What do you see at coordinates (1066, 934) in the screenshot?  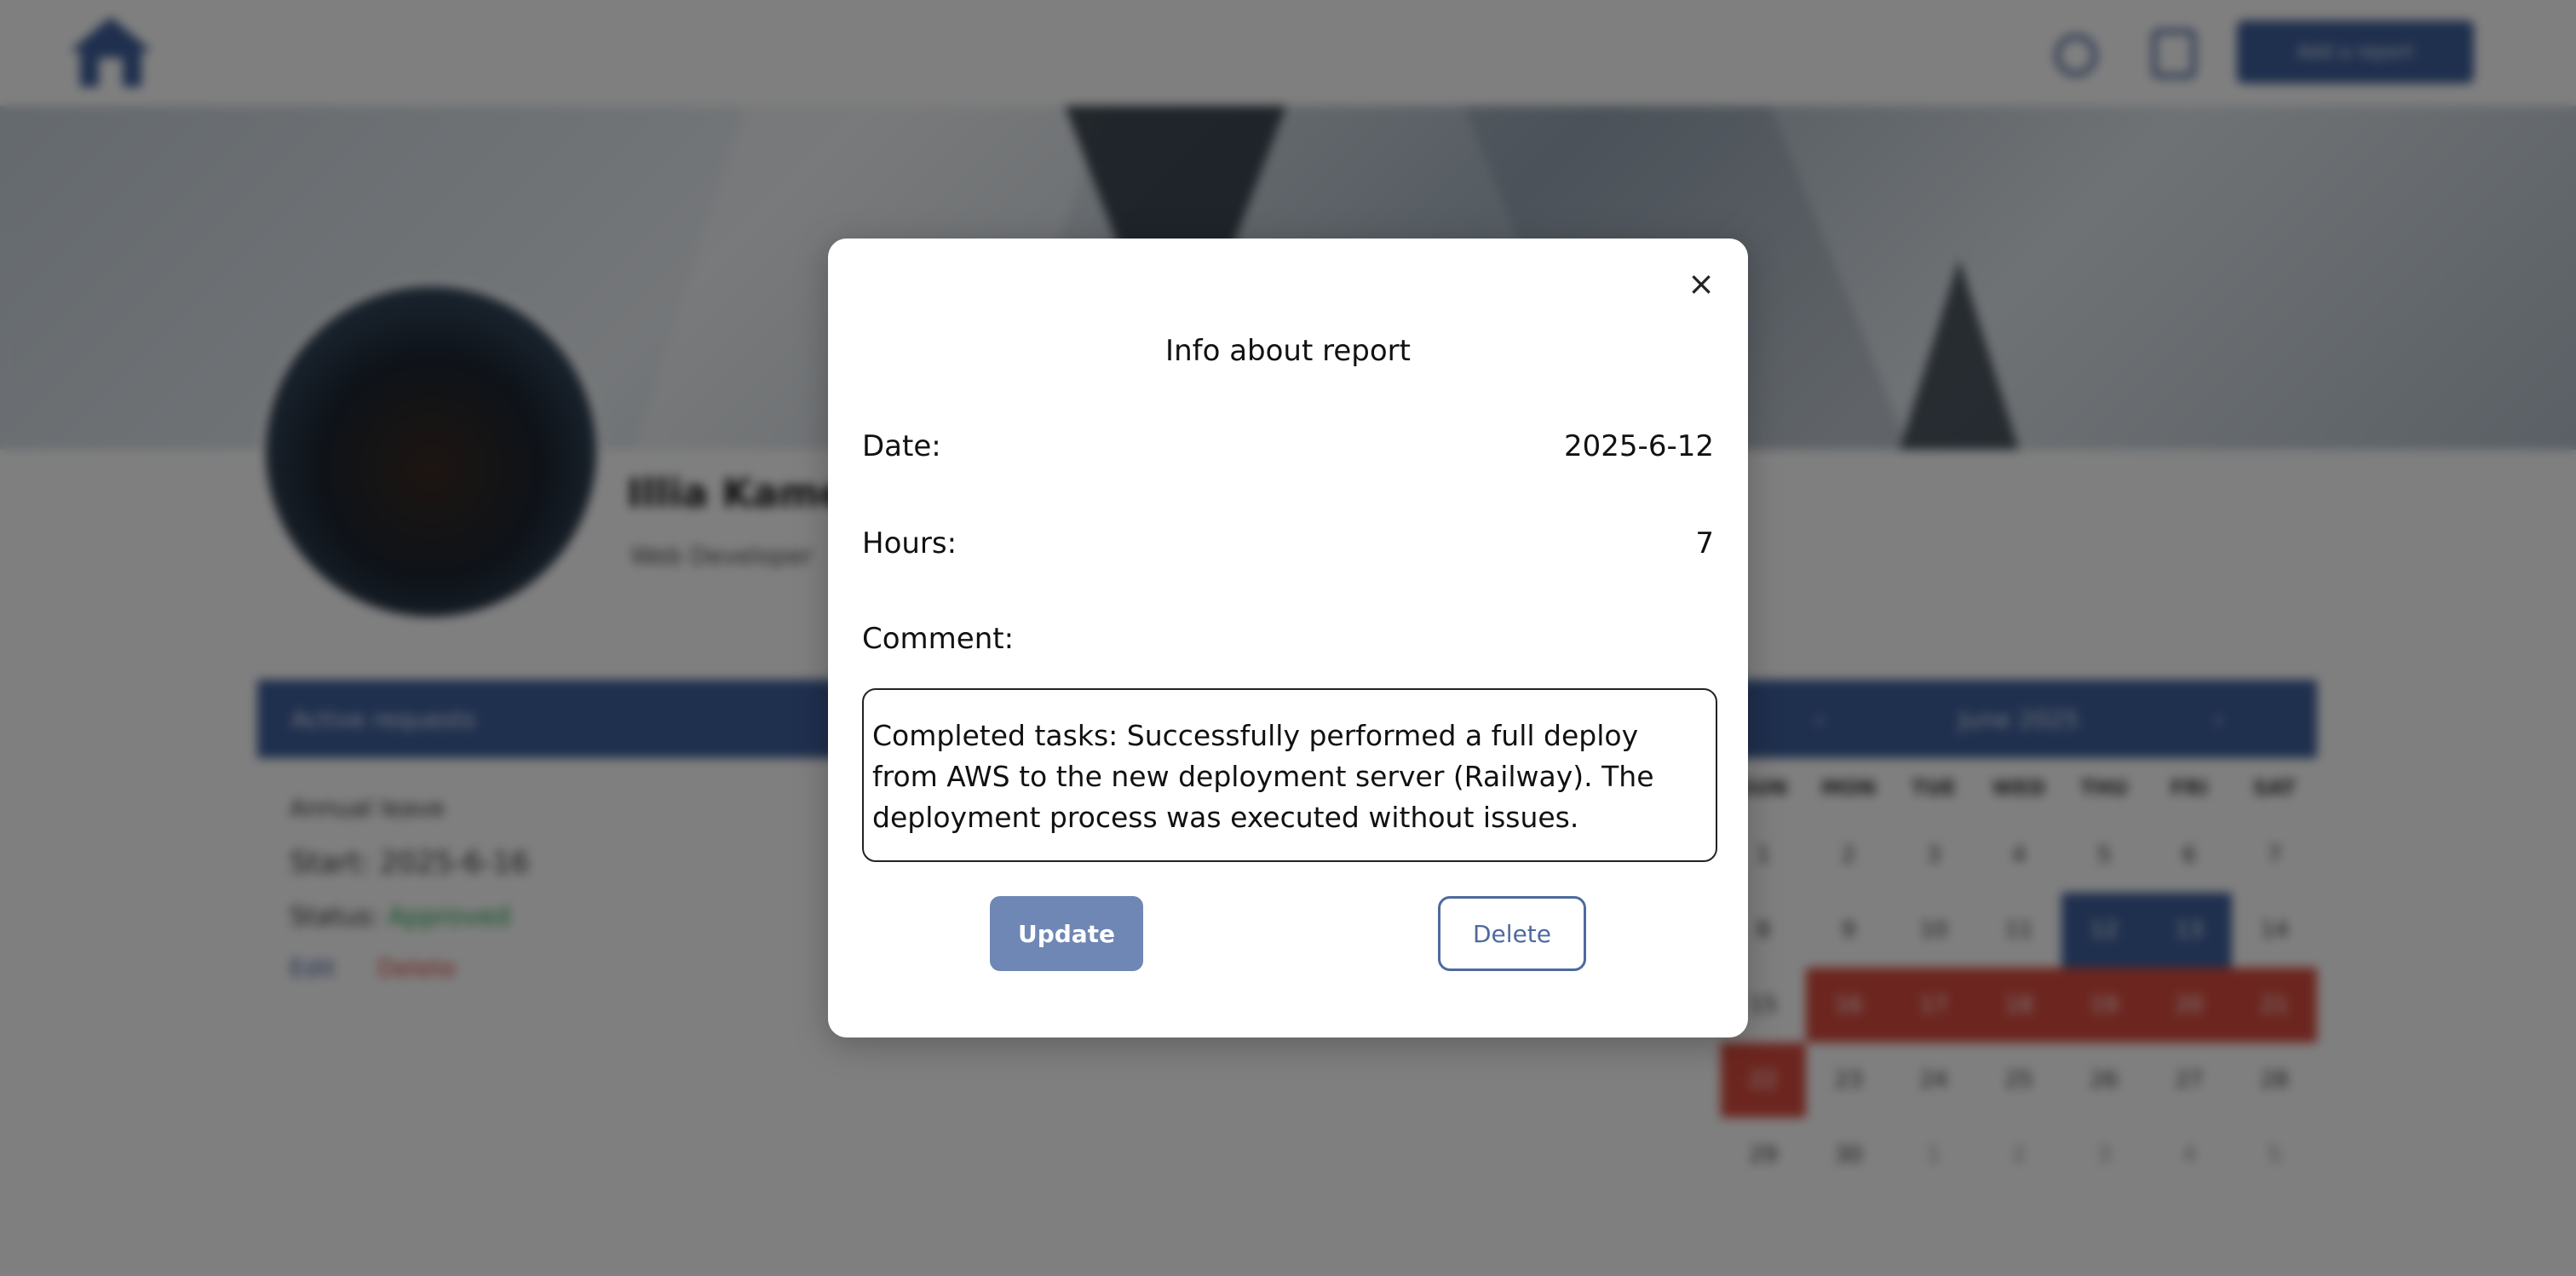 I see `update-button: Update` at bounding box center [1066, 934].